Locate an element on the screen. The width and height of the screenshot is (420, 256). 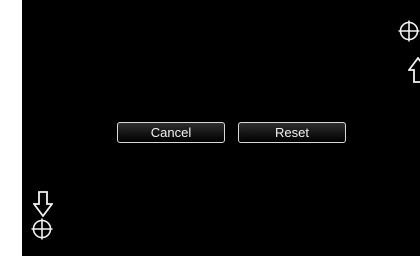
top-right-crosshair-target-icon is located at coordinates (409, 31).